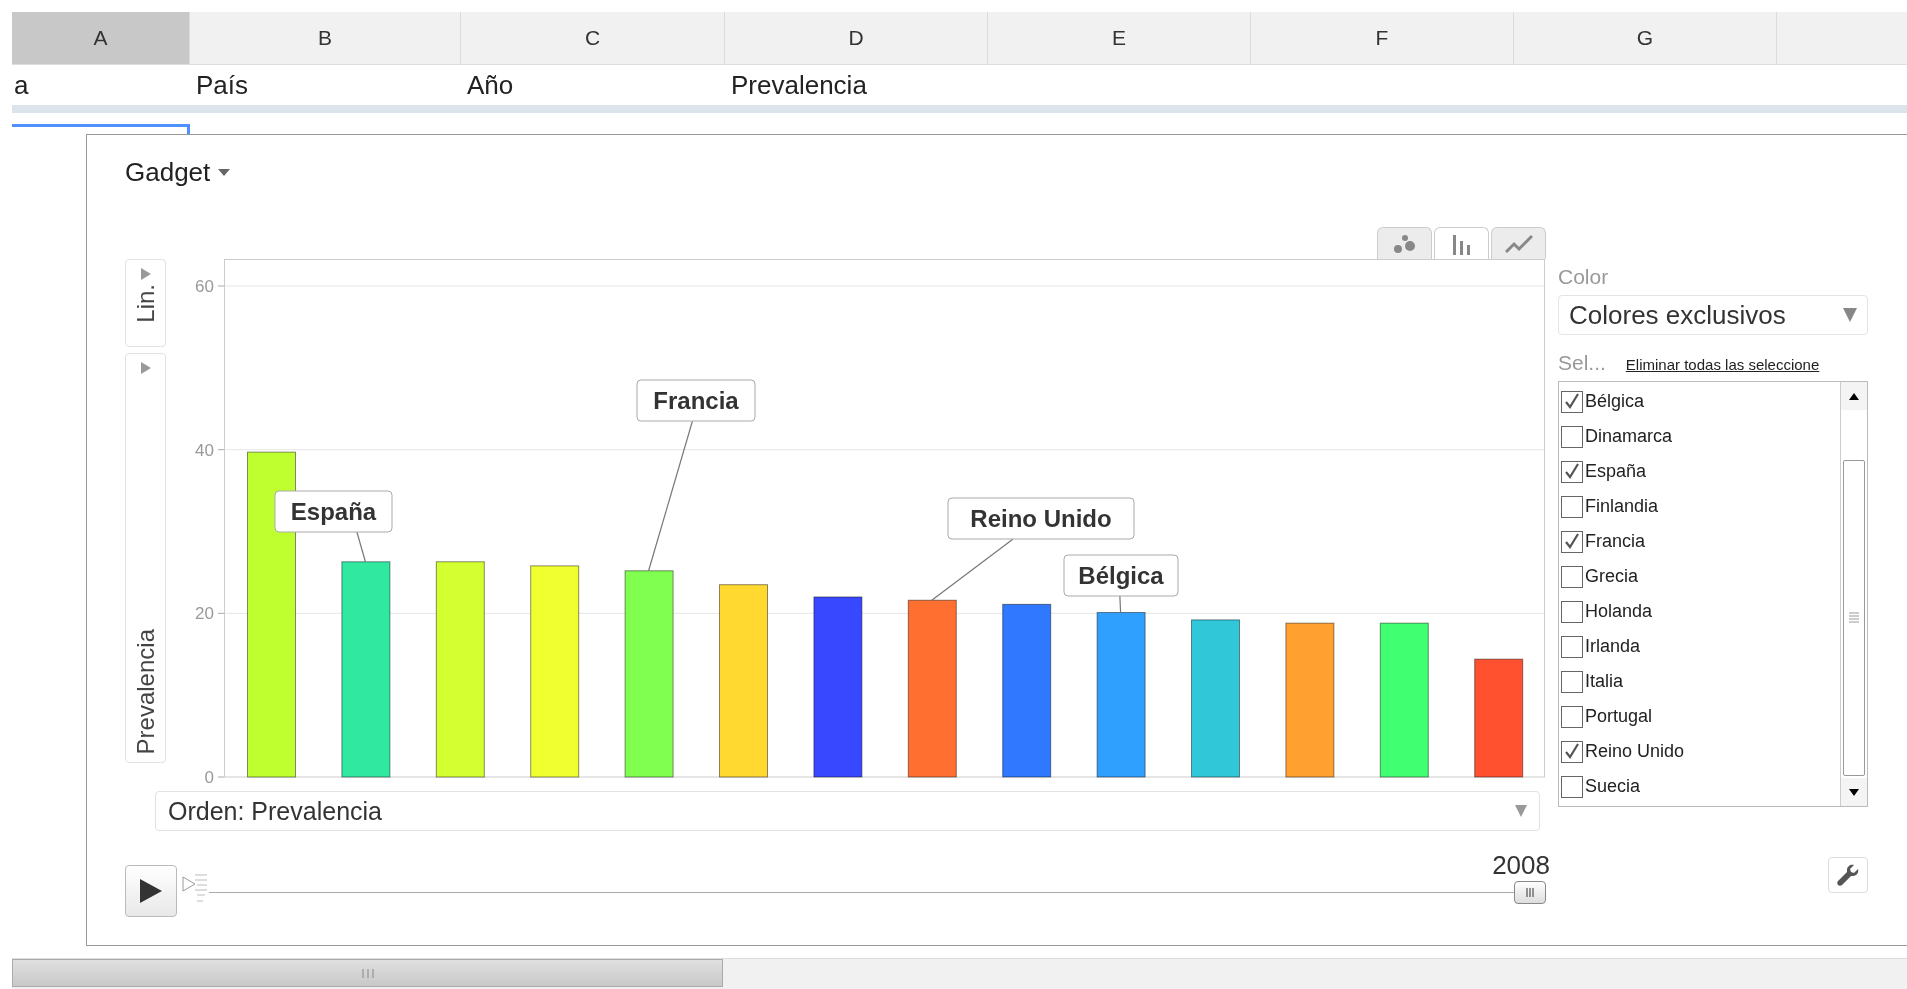 The width and height of the screenshot is (1907, 989). What do you see at coordinates (204, 614) in the screenshot?
I see `y-tick-label: 20` at bounding box center [204, 614].